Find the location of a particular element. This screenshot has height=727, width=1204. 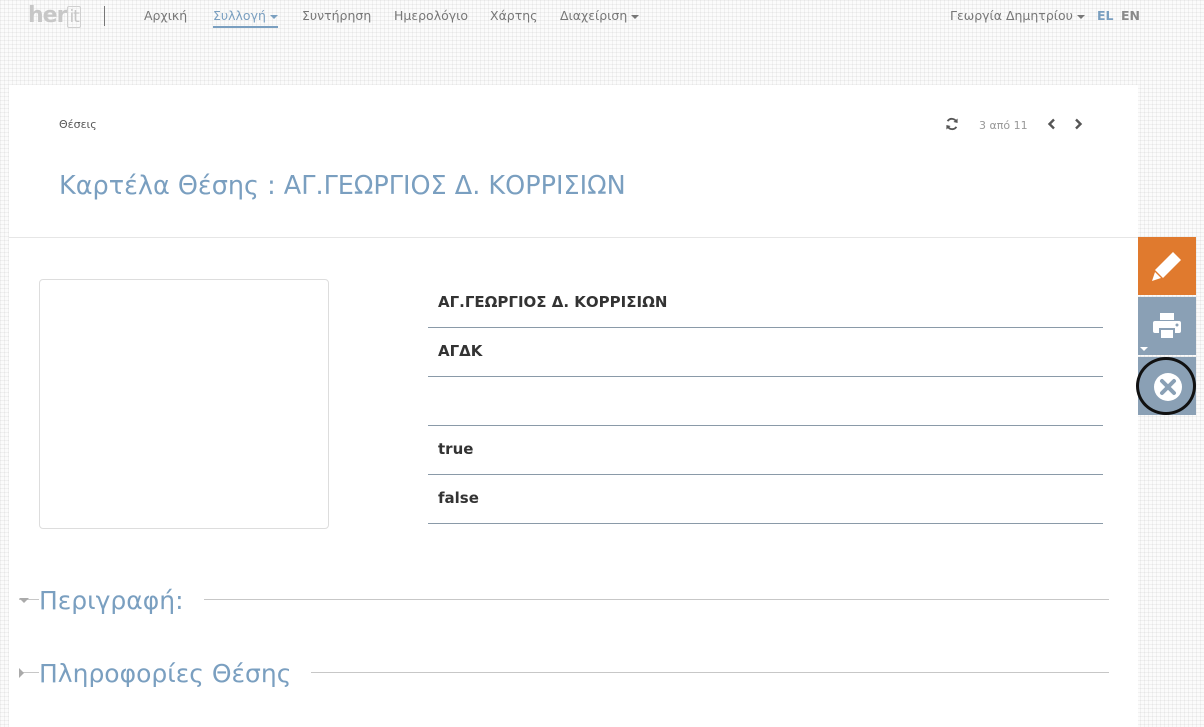

field-value: ΑΓ.ΓΕΩΡΓΙΟΣ Δ. ΚΟΡΡΙΣΙΩΝ is located at coordinates (553, 302).